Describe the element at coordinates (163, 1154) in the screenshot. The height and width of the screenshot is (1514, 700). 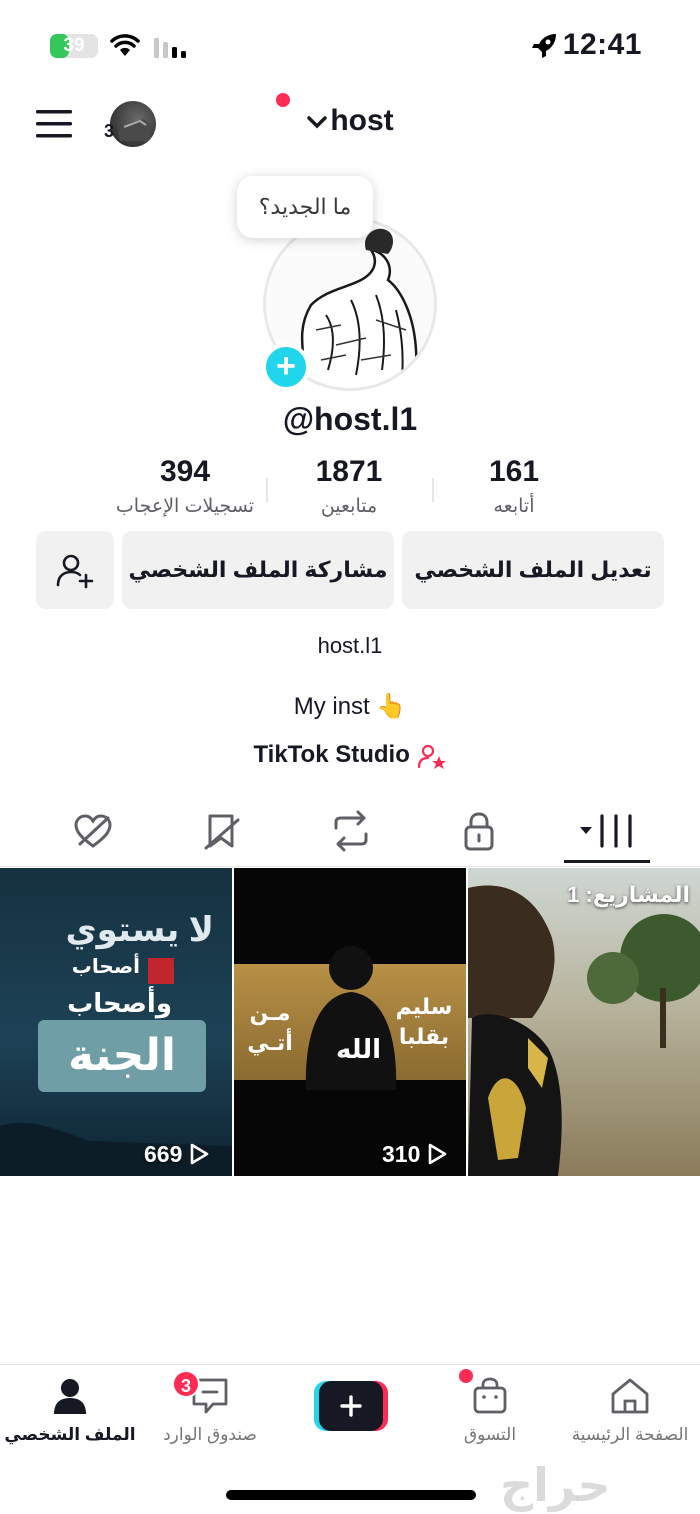
I see `view-count-number: 669` at that location.